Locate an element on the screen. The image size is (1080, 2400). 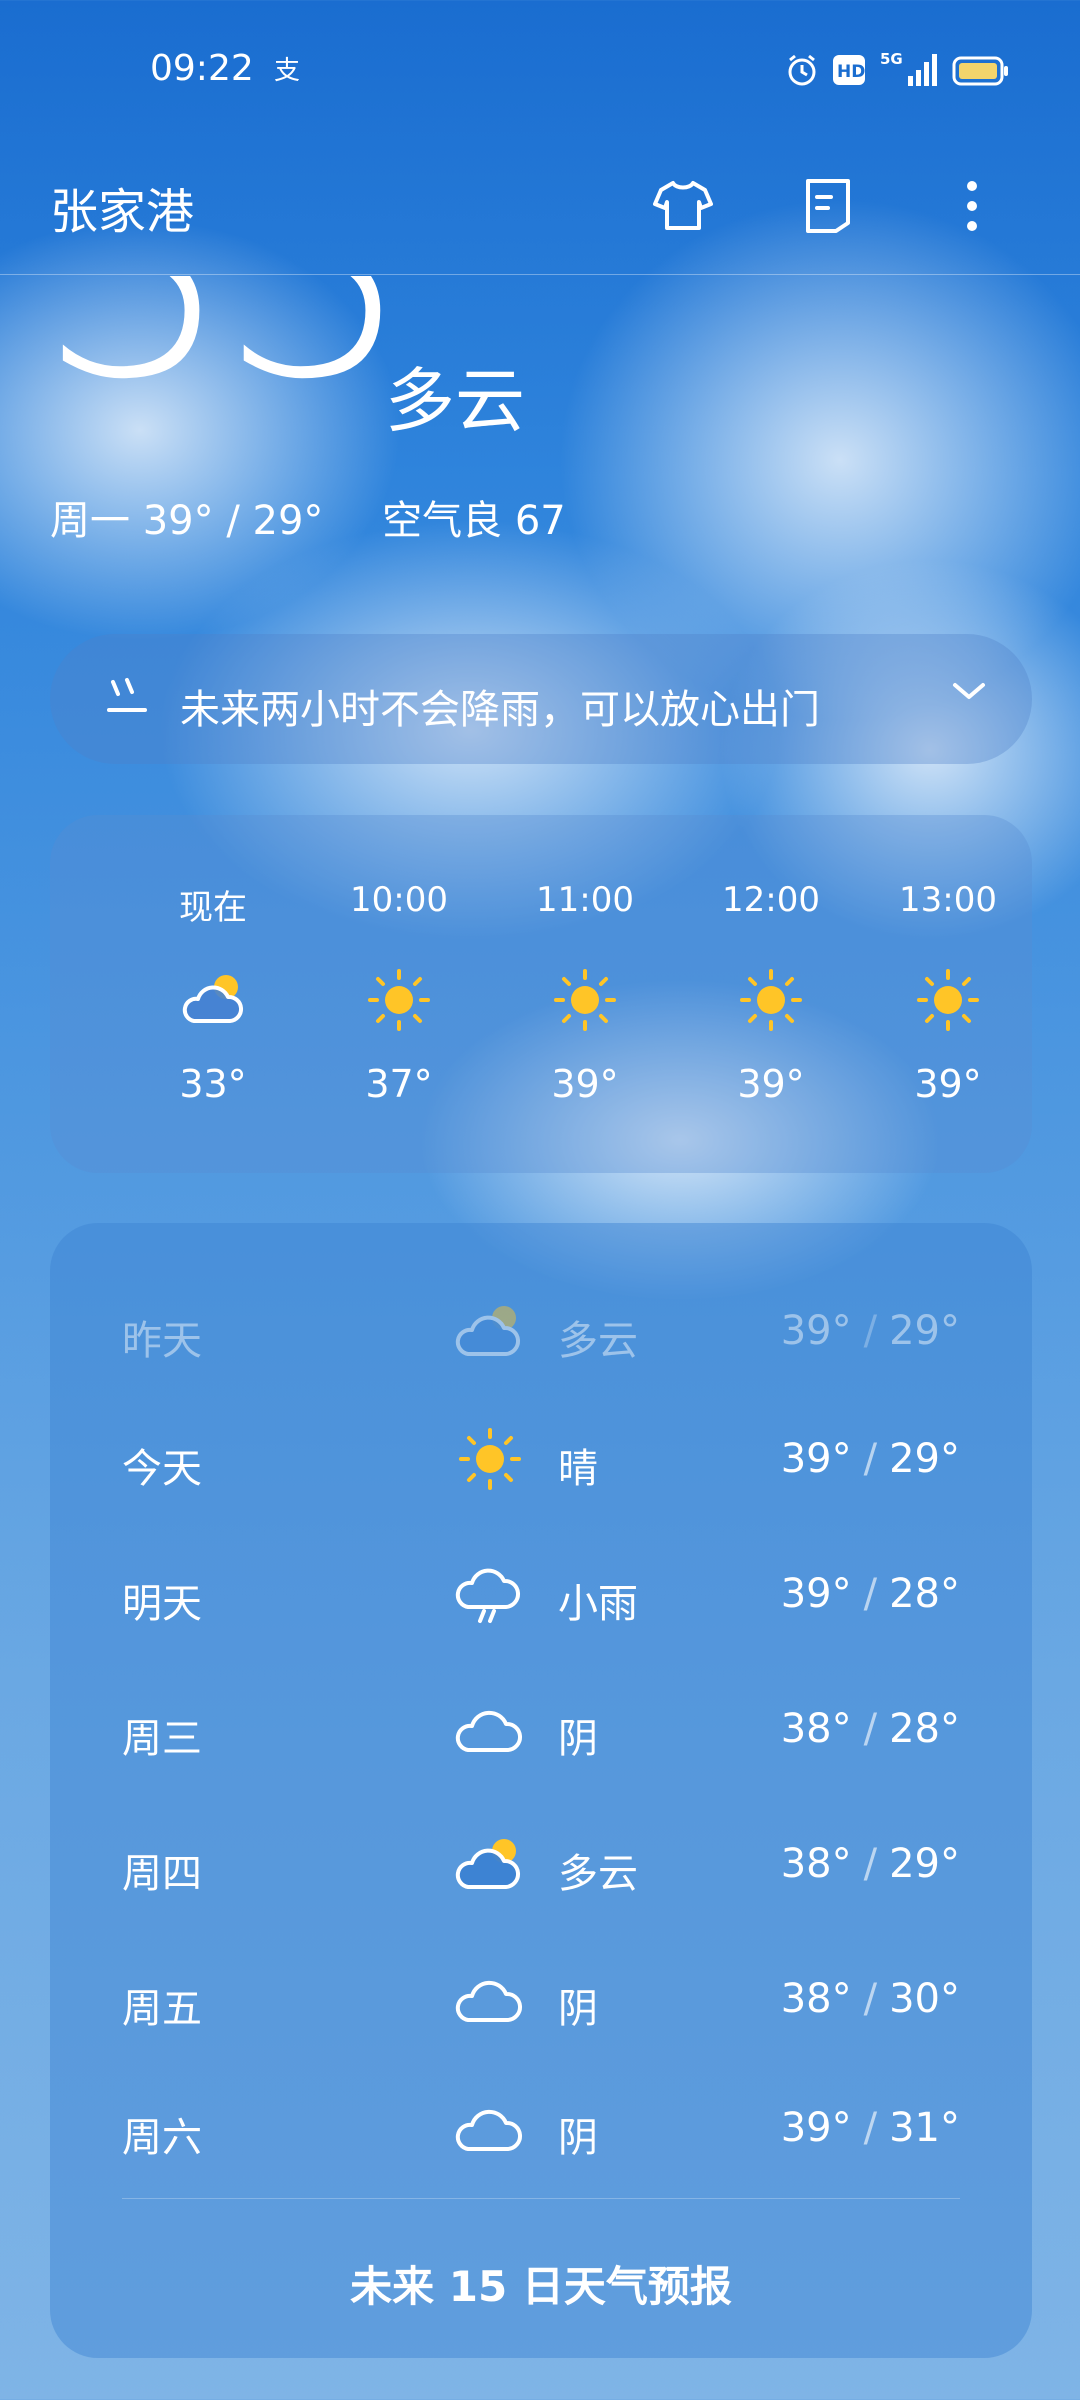
daily-temp-range: 38°/28° is located at coordinates (870, 1729).